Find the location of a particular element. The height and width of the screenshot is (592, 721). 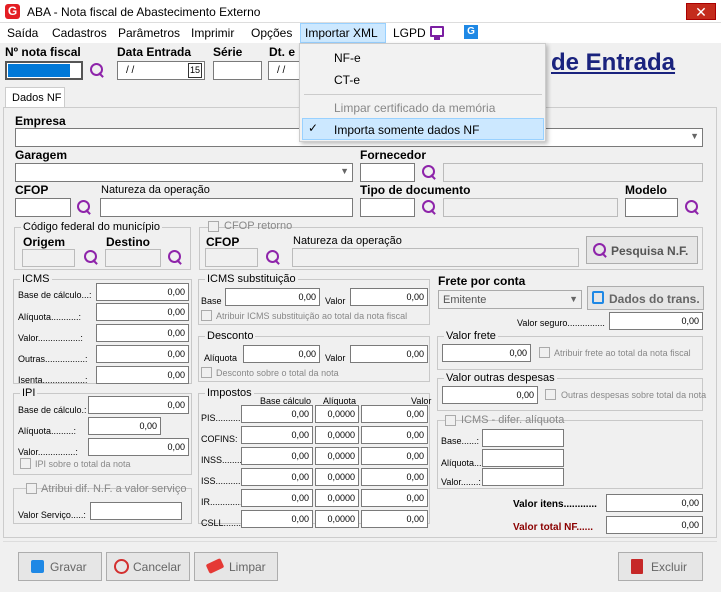

tab-dados-nf: Dados NF is located at coordinates (35, 97).